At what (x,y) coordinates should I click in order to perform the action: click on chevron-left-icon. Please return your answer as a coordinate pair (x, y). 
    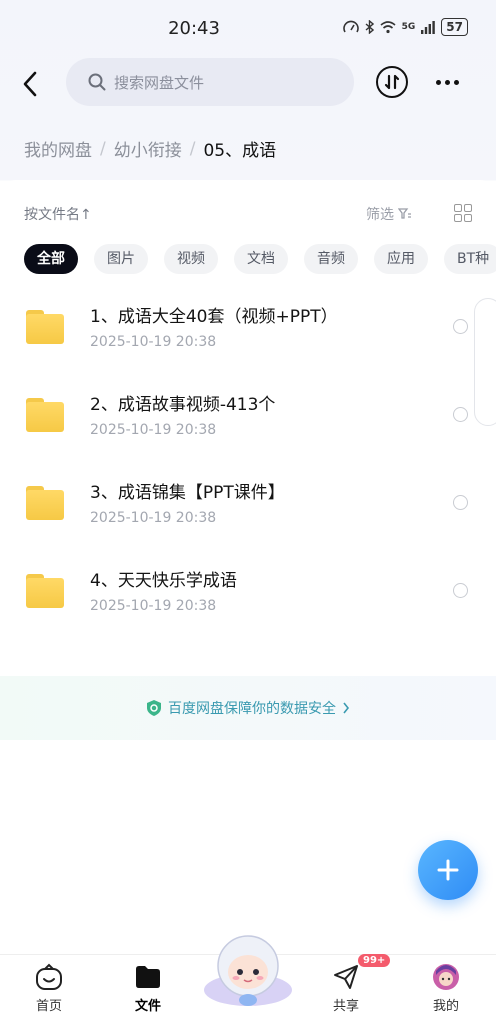
    Looking at the image, I should click on (30, 84).